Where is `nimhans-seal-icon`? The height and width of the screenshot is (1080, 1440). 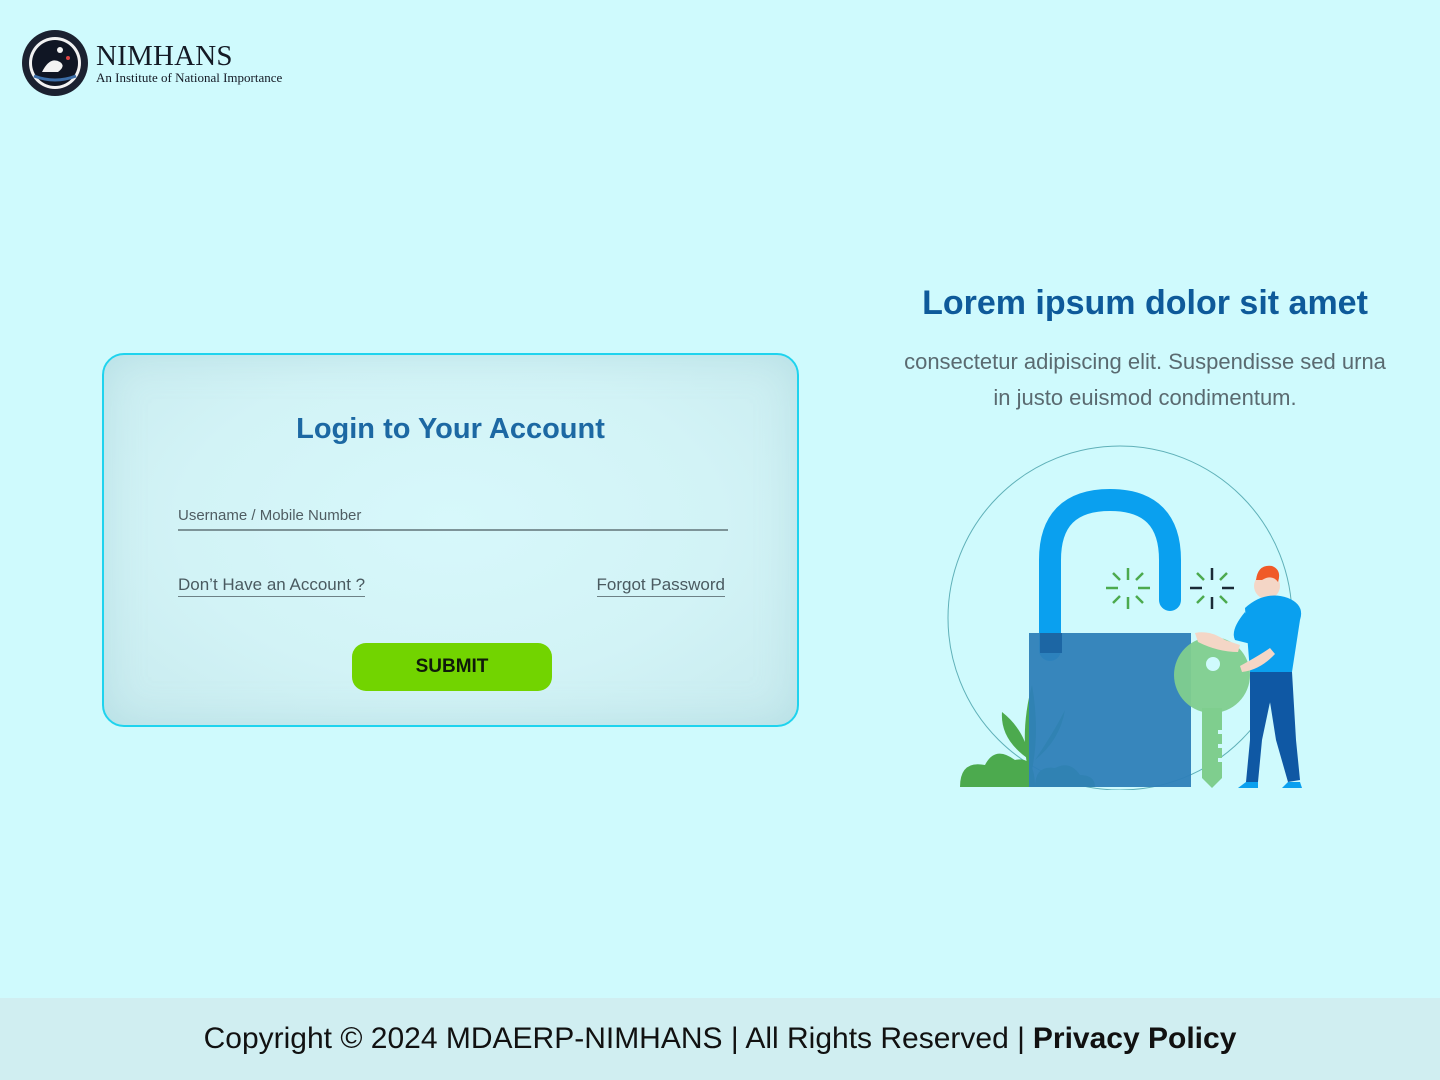 nimhans-seal-icon is located at coordinates (55, 63).